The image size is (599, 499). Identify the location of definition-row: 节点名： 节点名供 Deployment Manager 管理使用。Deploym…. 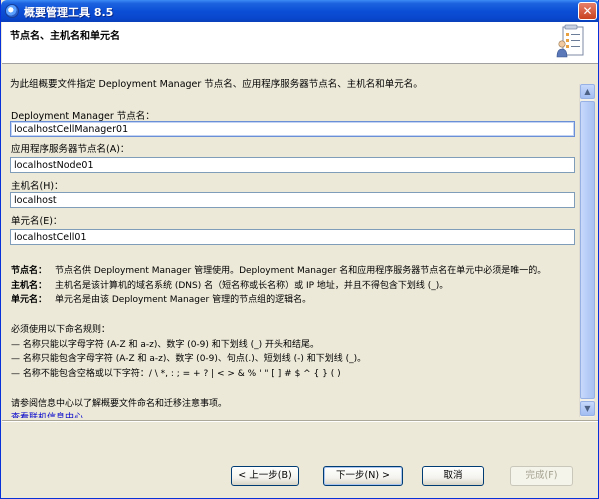
(278, 271).